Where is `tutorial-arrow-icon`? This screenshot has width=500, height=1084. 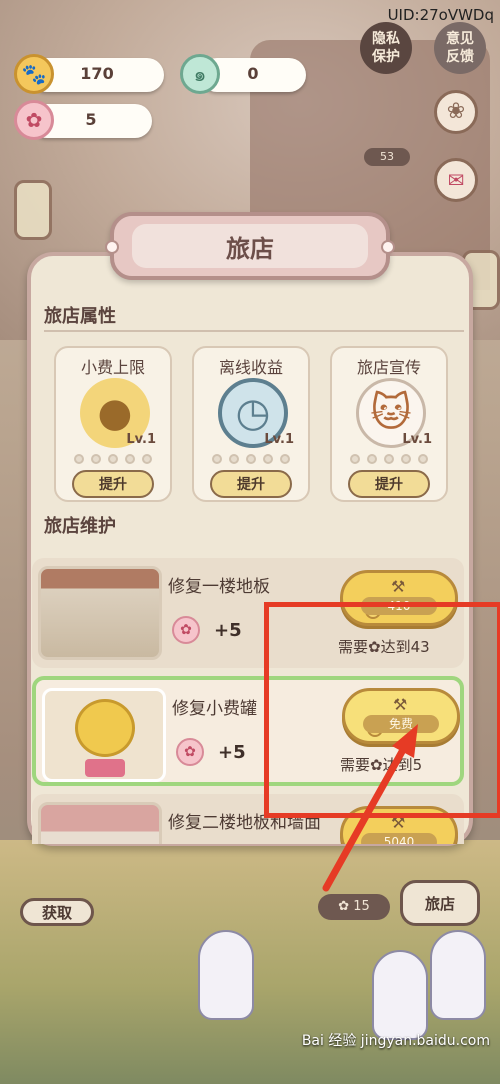 tutorial-arrow-icon is located at coordinates (370, 808).